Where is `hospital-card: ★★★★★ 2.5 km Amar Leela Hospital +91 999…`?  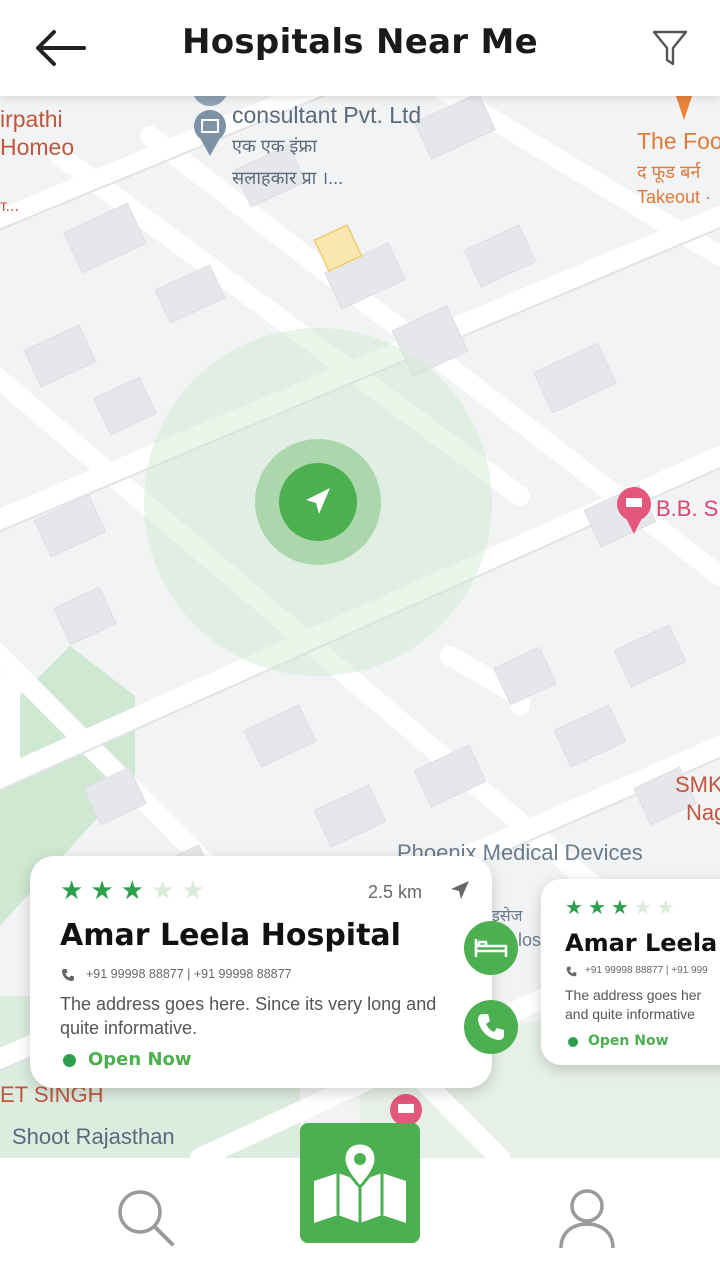
hospital-card: ★★★★★ 2.5 km Amar Leela Hospital +91 999… is located at coordinates (261, 972).